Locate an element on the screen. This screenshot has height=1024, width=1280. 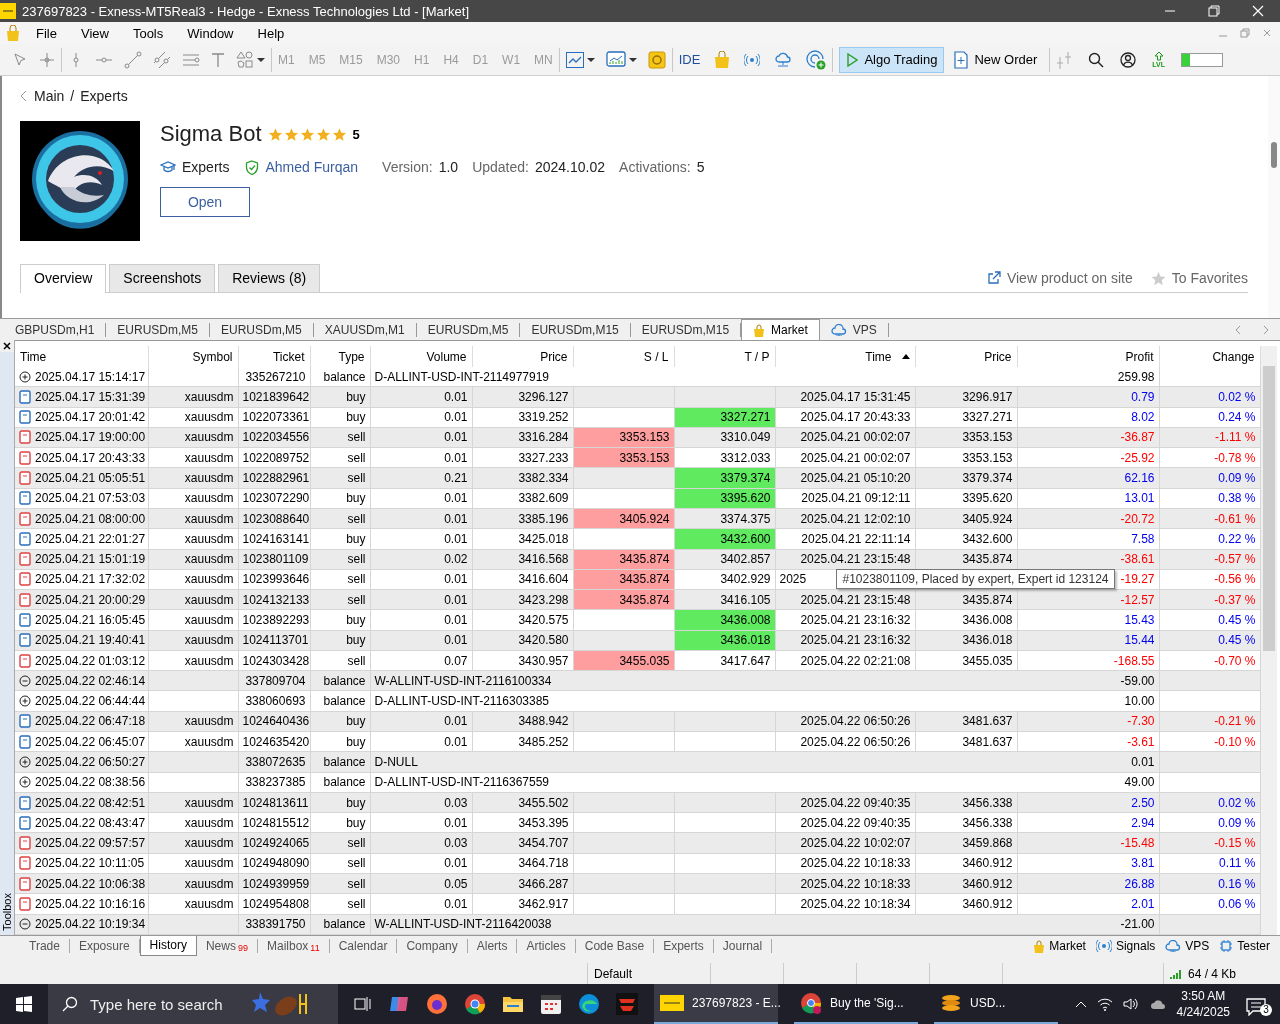
chart-tab: EURUSDm,M15 is located at coordinates (575, 329).